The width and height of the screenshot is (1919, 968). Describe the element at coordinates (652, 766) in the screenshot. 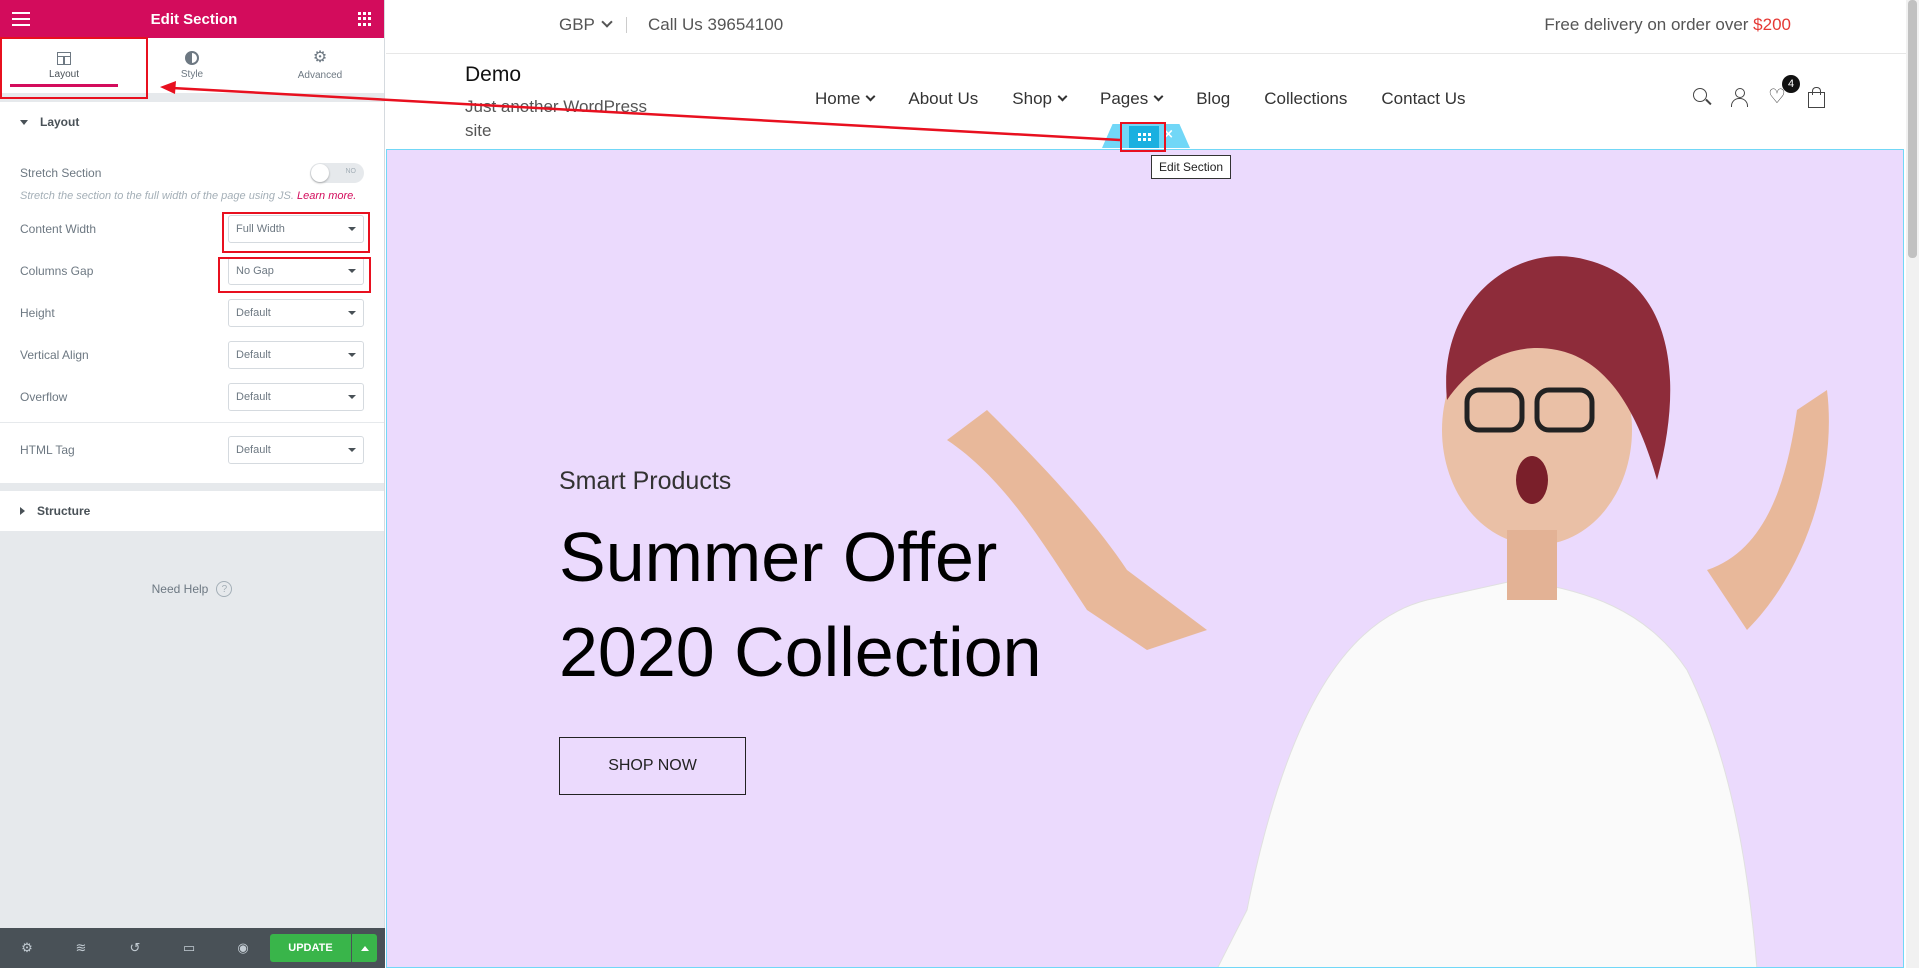

I see `shop-now-button: SHOP NOW` at that location.